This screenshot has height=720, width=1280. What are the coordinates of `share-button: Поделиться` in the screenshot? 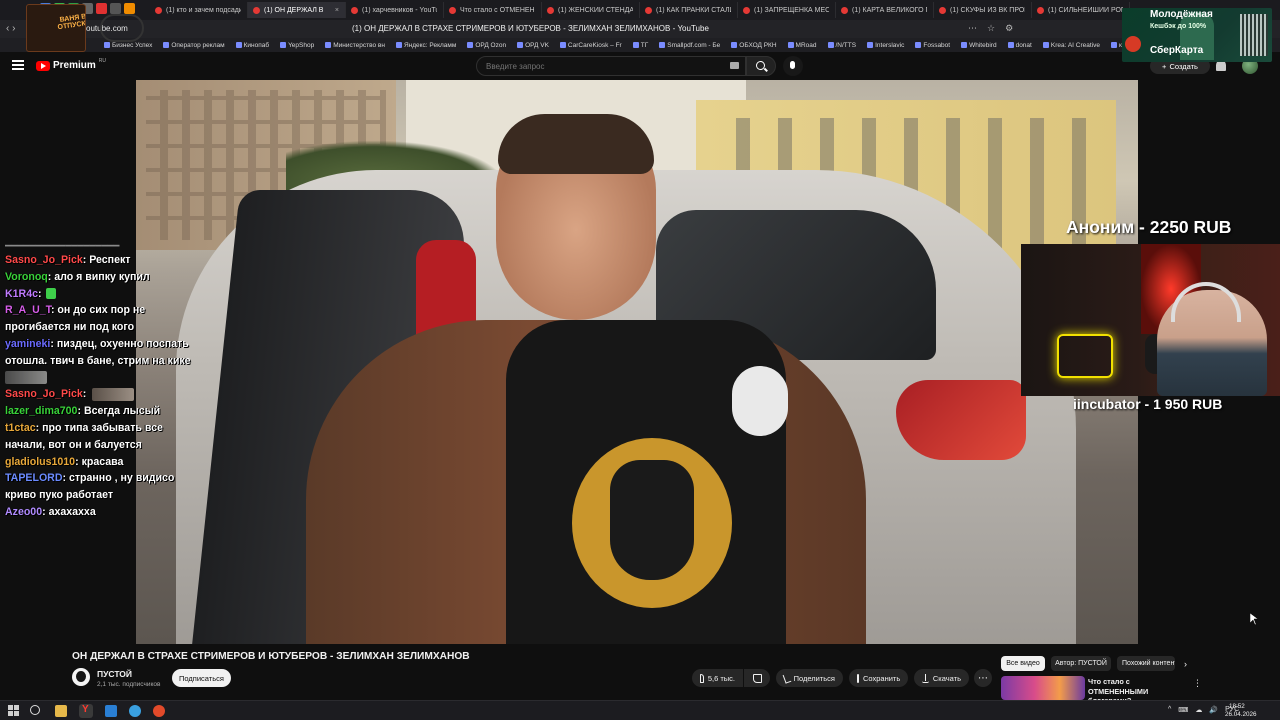 It's located at (809, 678).